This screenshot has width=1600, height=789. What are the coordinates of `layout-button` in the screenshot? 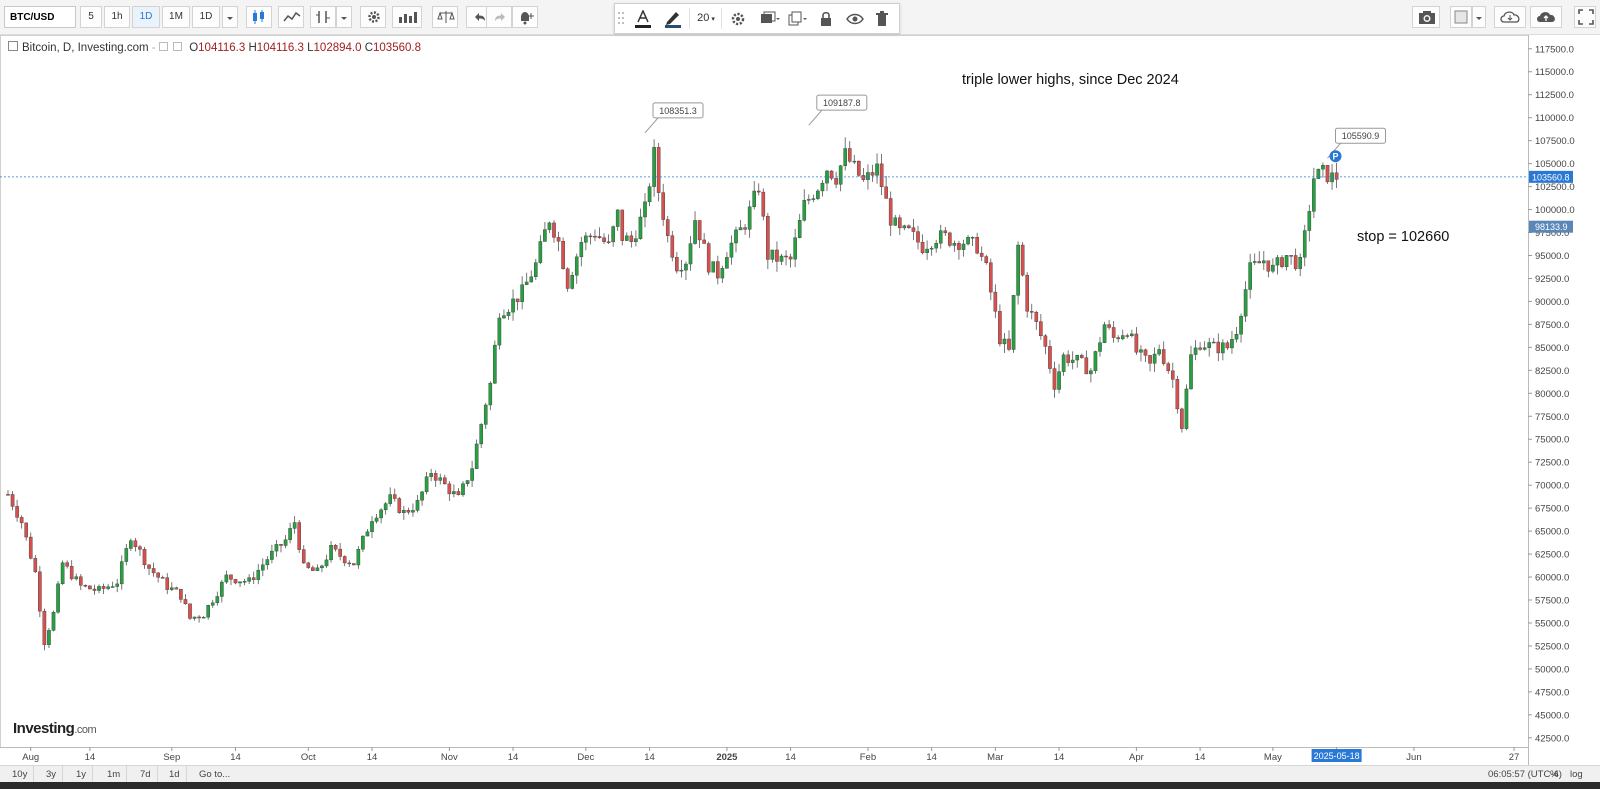 It's located at (1461, 17).